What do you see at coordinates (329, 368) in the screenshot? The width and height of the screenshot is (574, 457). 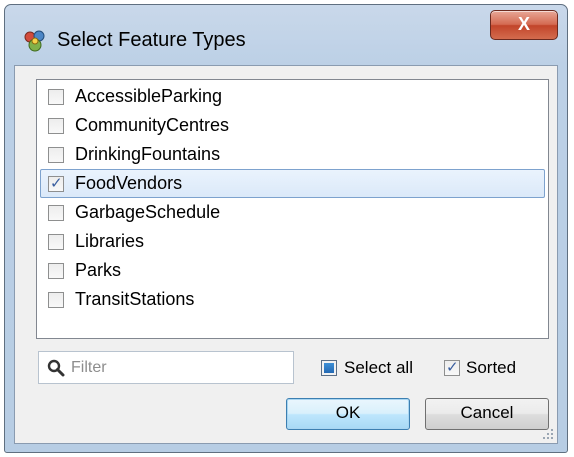 I see `select-all-icon` at bounding box center [329, 368].